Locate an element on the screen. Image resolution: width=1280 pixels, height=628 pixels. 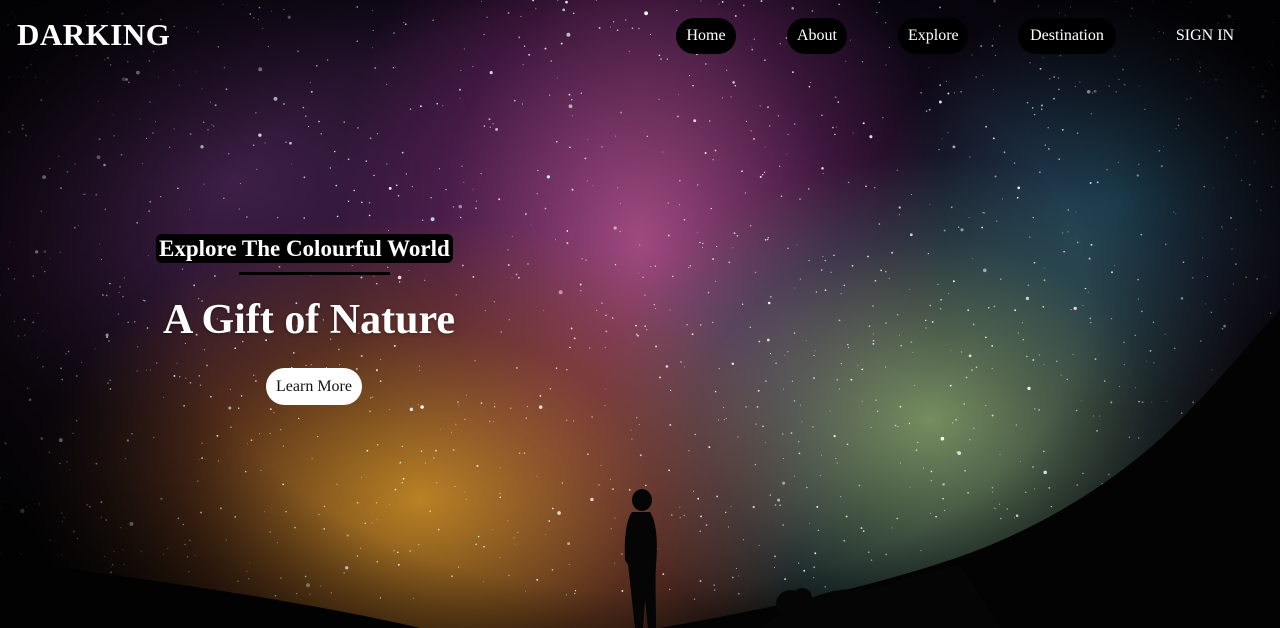
nav-home-button: Home is located at coordinates (706, 36).